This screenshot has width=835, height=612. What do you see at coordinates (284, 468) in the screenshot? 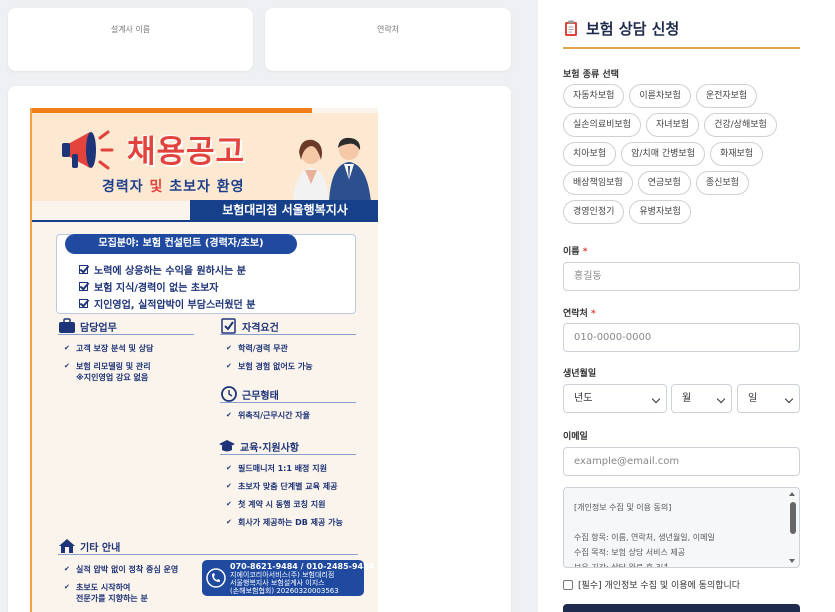
I see `education-item: 필드매니저 1:1 배정 지원` at bounding box center [284, 468].